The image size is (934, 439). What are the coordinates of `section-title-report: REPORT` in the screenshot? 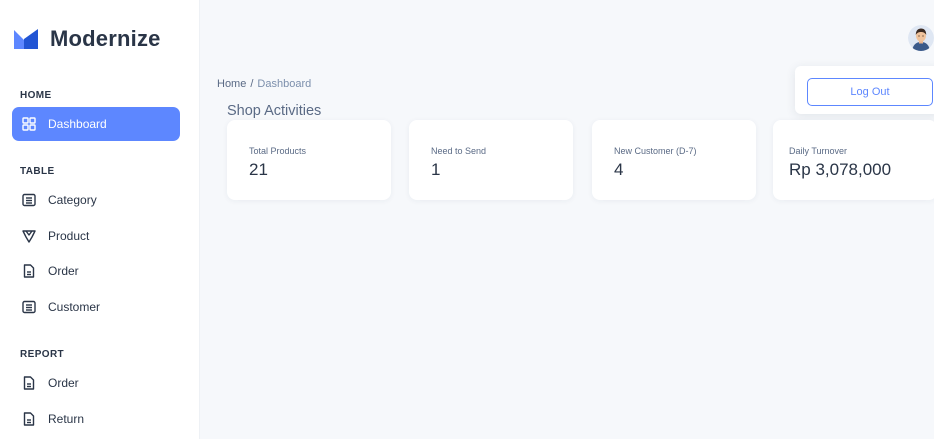 It's located at (42, 354).